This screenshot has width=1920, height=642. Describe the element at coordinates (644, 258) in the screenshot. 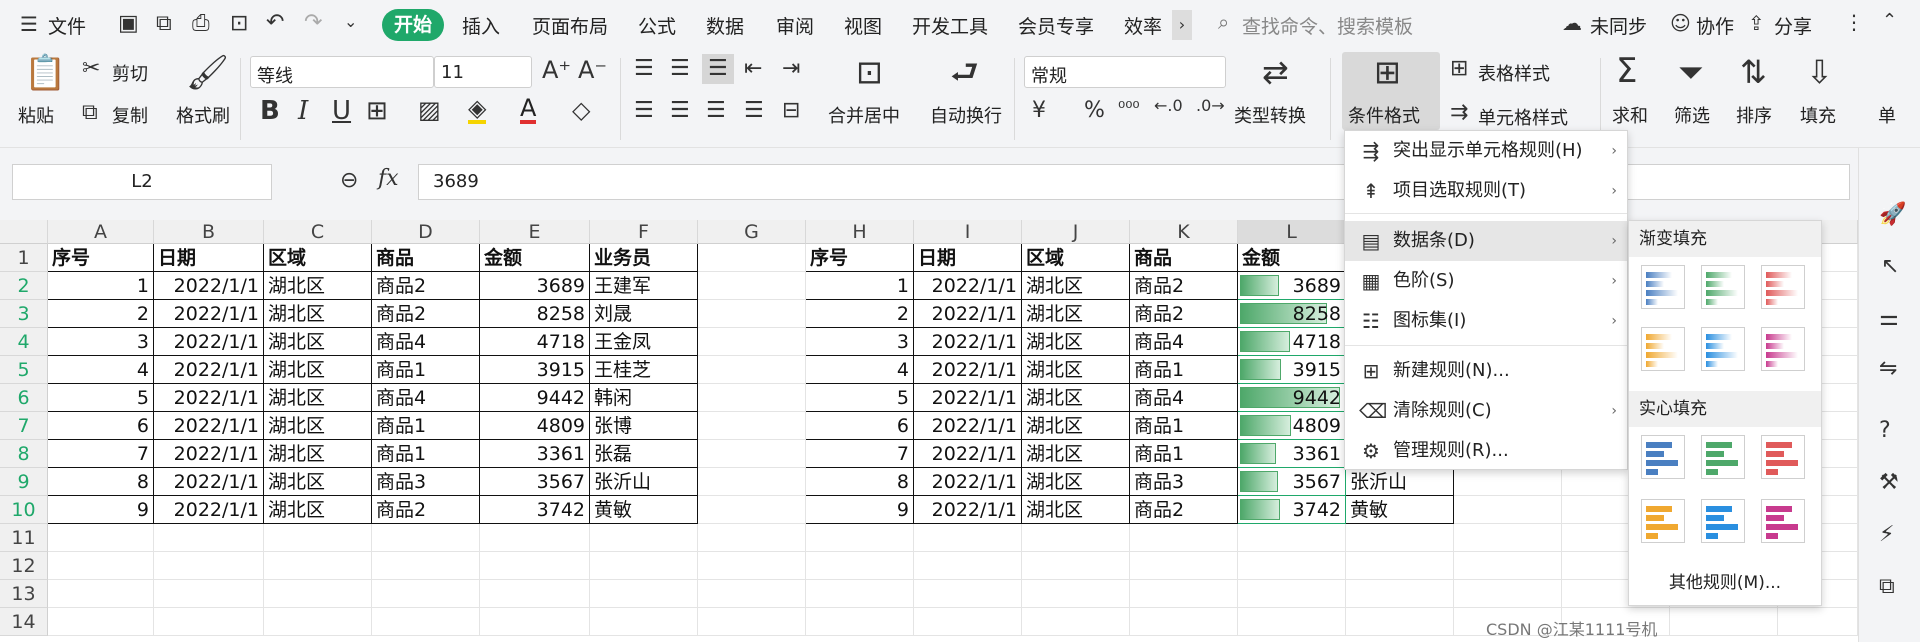

I see `header-cell: 业务员` at that location.